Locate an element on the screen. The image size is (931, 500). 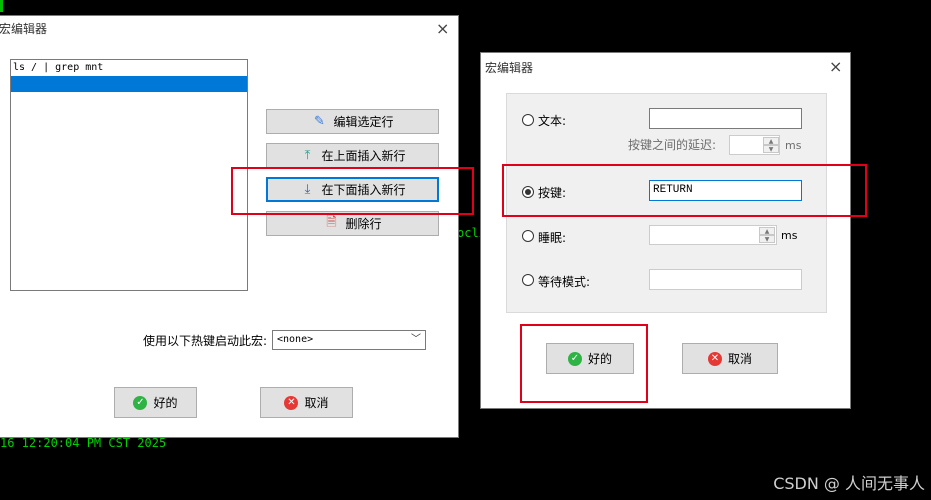
insert-above-button: ⤒ 在上面插入新行 is located at coordinates (352, 155).